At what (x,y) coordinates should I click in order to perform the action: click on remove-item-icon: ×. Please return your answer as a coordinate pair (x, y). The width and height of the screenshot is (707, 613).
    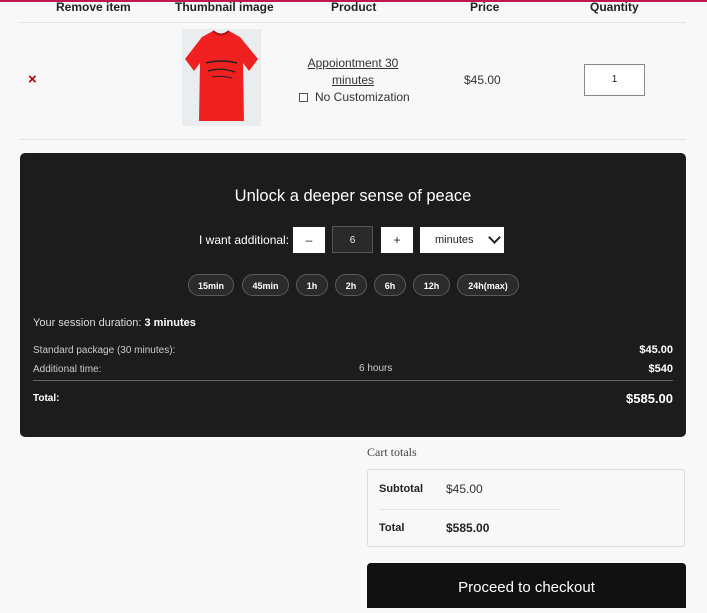
    Looking at the image, I should click on (32, 79).